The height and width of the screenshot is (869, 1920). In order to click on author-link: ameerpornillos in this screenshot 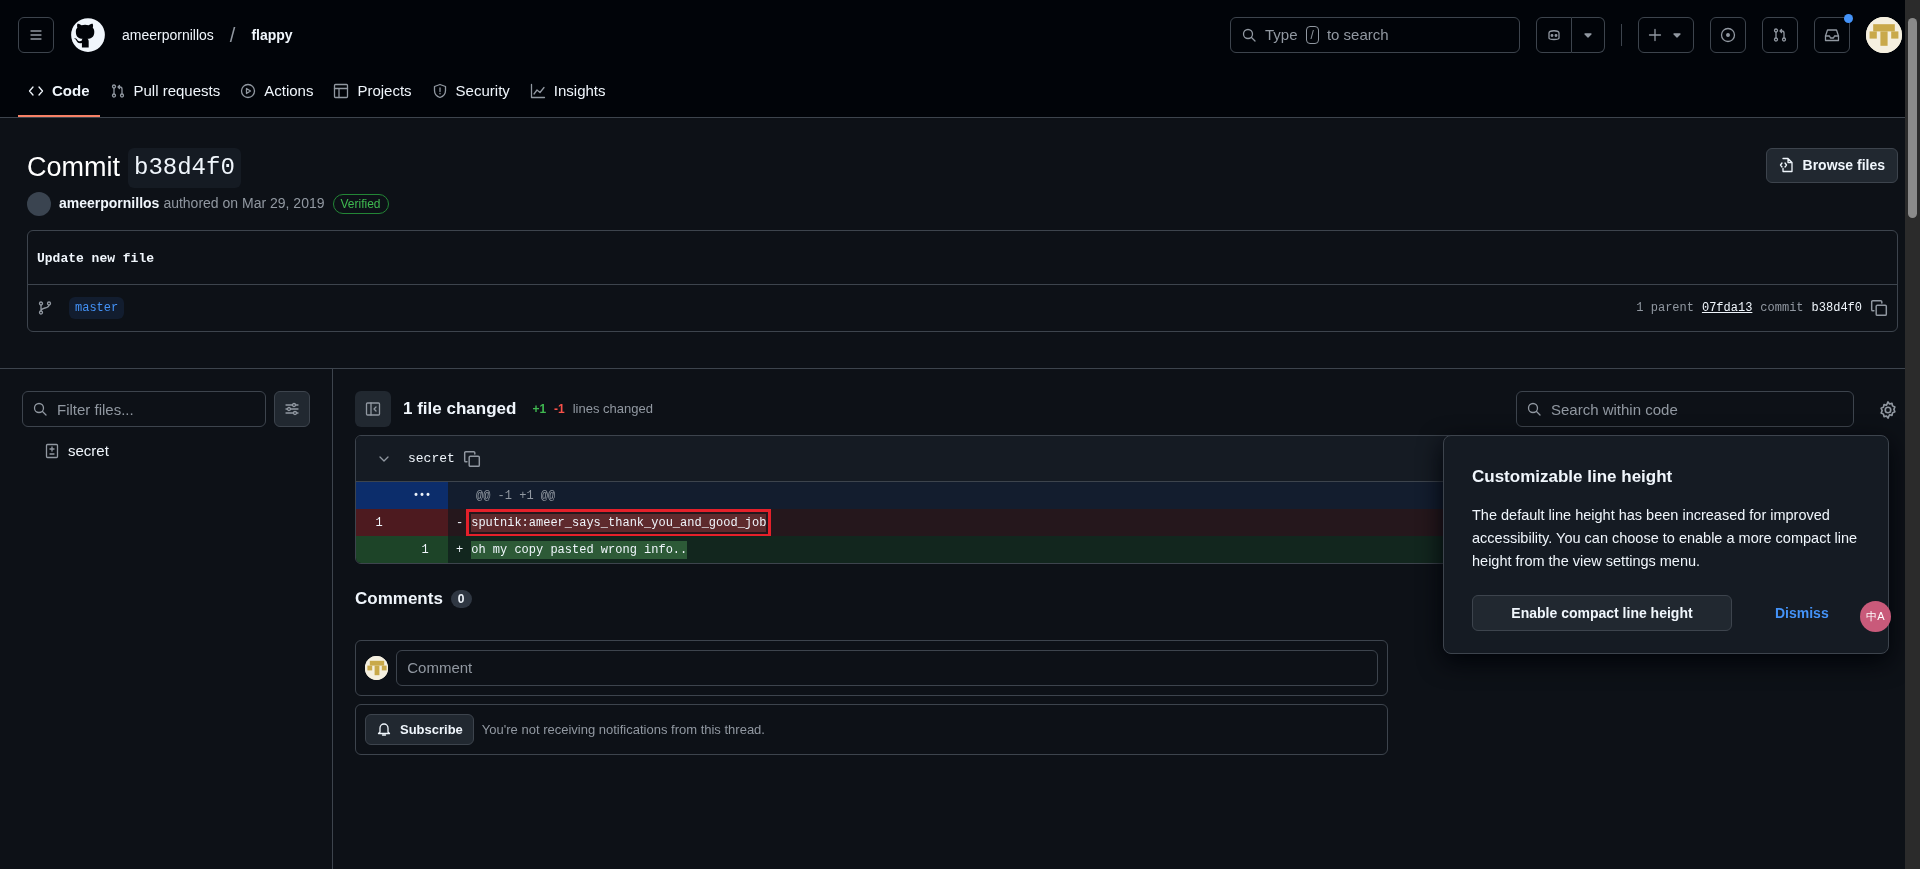, I will do `click(109, 203)`.